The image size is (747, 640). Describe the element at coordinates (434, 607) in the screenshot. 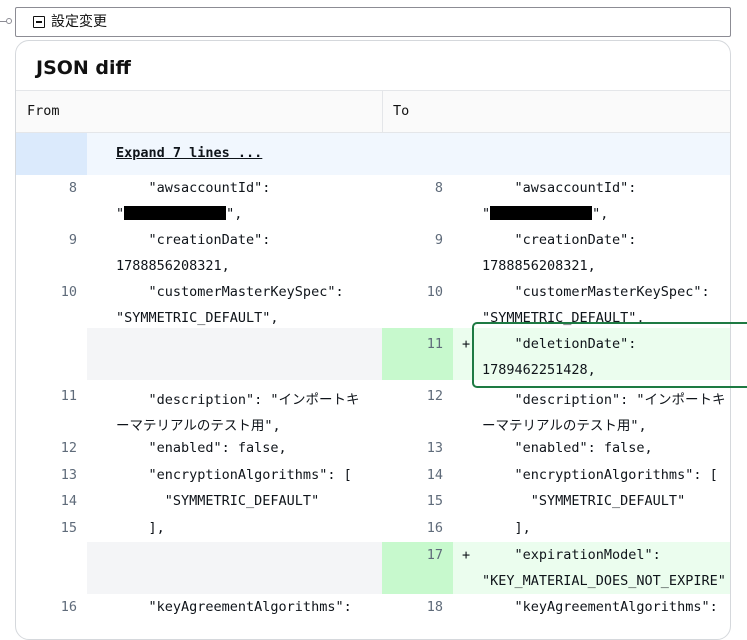

I see `line-number: 18` at that location.